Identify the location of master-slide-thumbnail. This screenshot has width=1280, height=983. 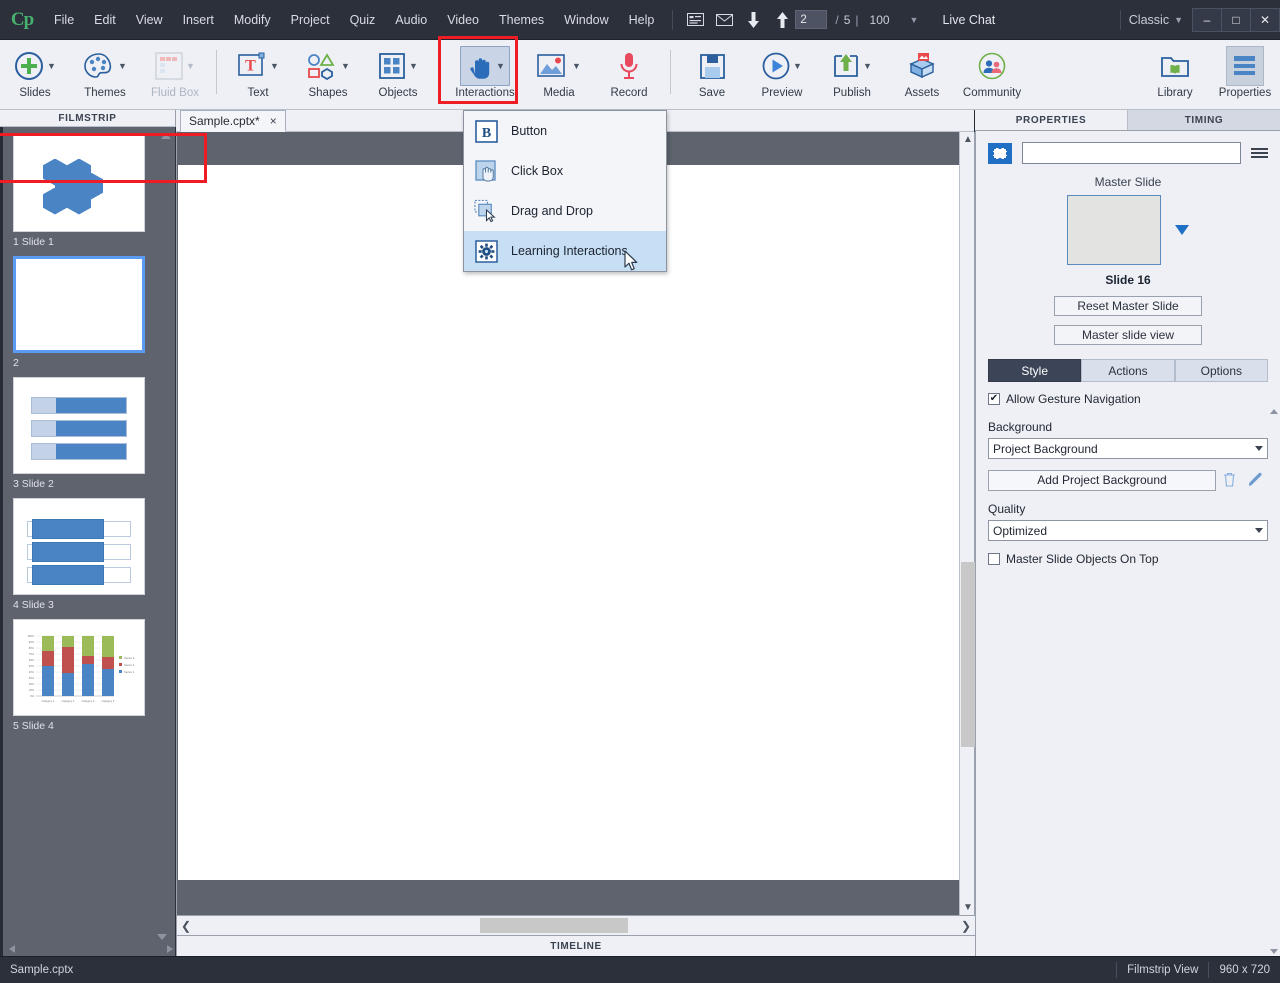
(1114, 230).